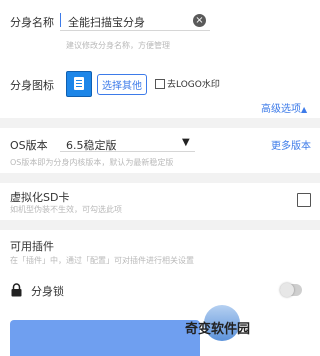  What do you see at coordinates (291, 144) in the screenshot?
I see `more-versions-link: 更多版本` at bounding box center [291, 144].